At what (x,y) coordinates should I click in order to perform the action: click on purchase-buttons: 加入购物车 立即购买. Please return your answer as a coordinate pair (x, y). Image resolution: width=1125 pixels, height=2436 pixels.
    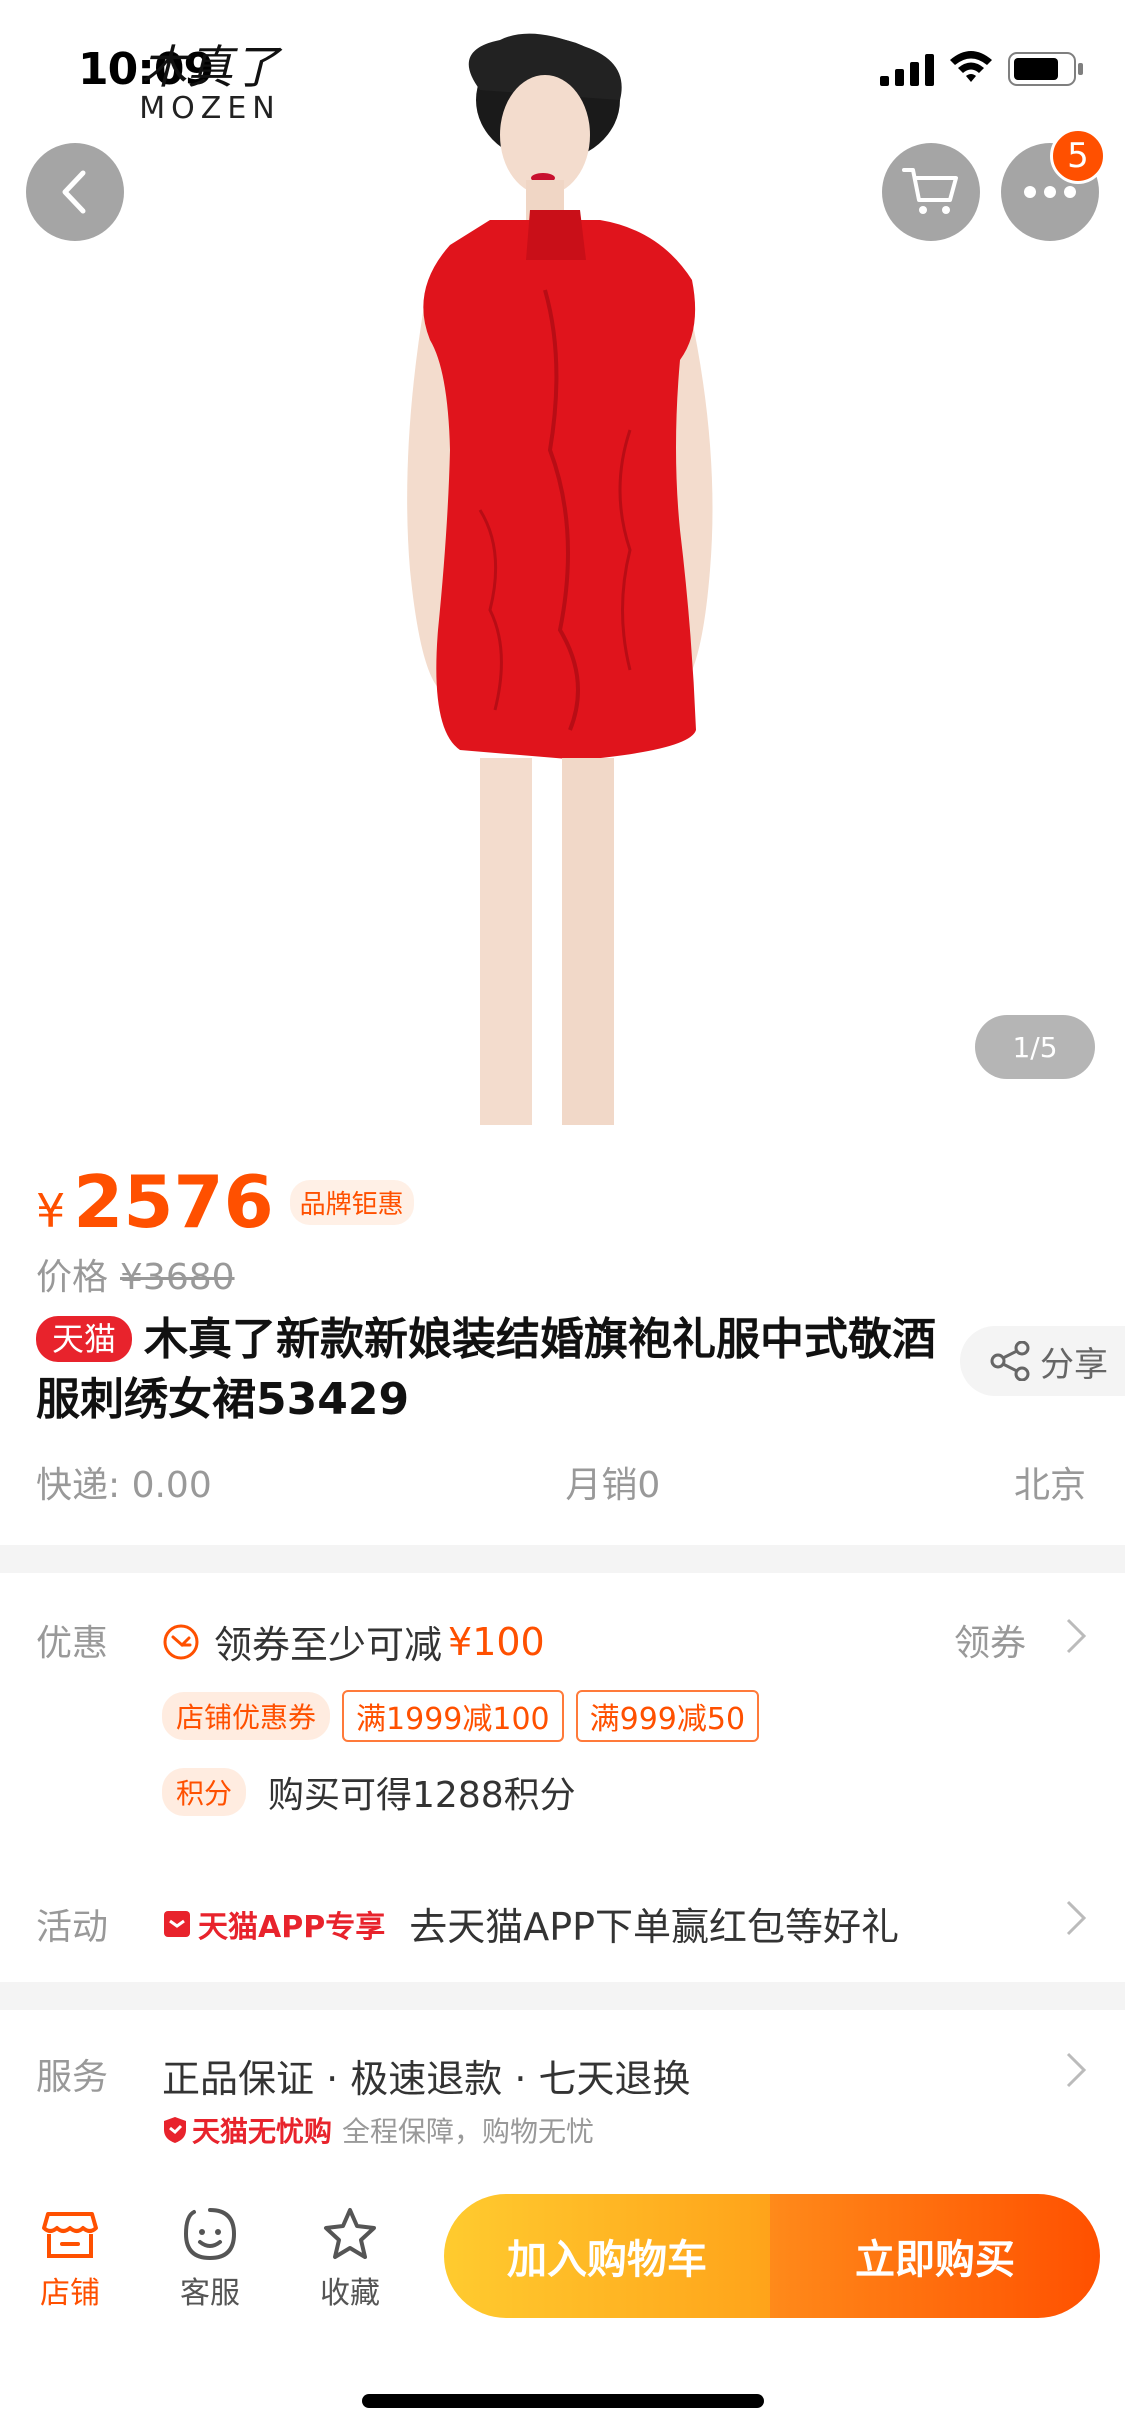
    Looking at the image, I should click on (772, 2256).